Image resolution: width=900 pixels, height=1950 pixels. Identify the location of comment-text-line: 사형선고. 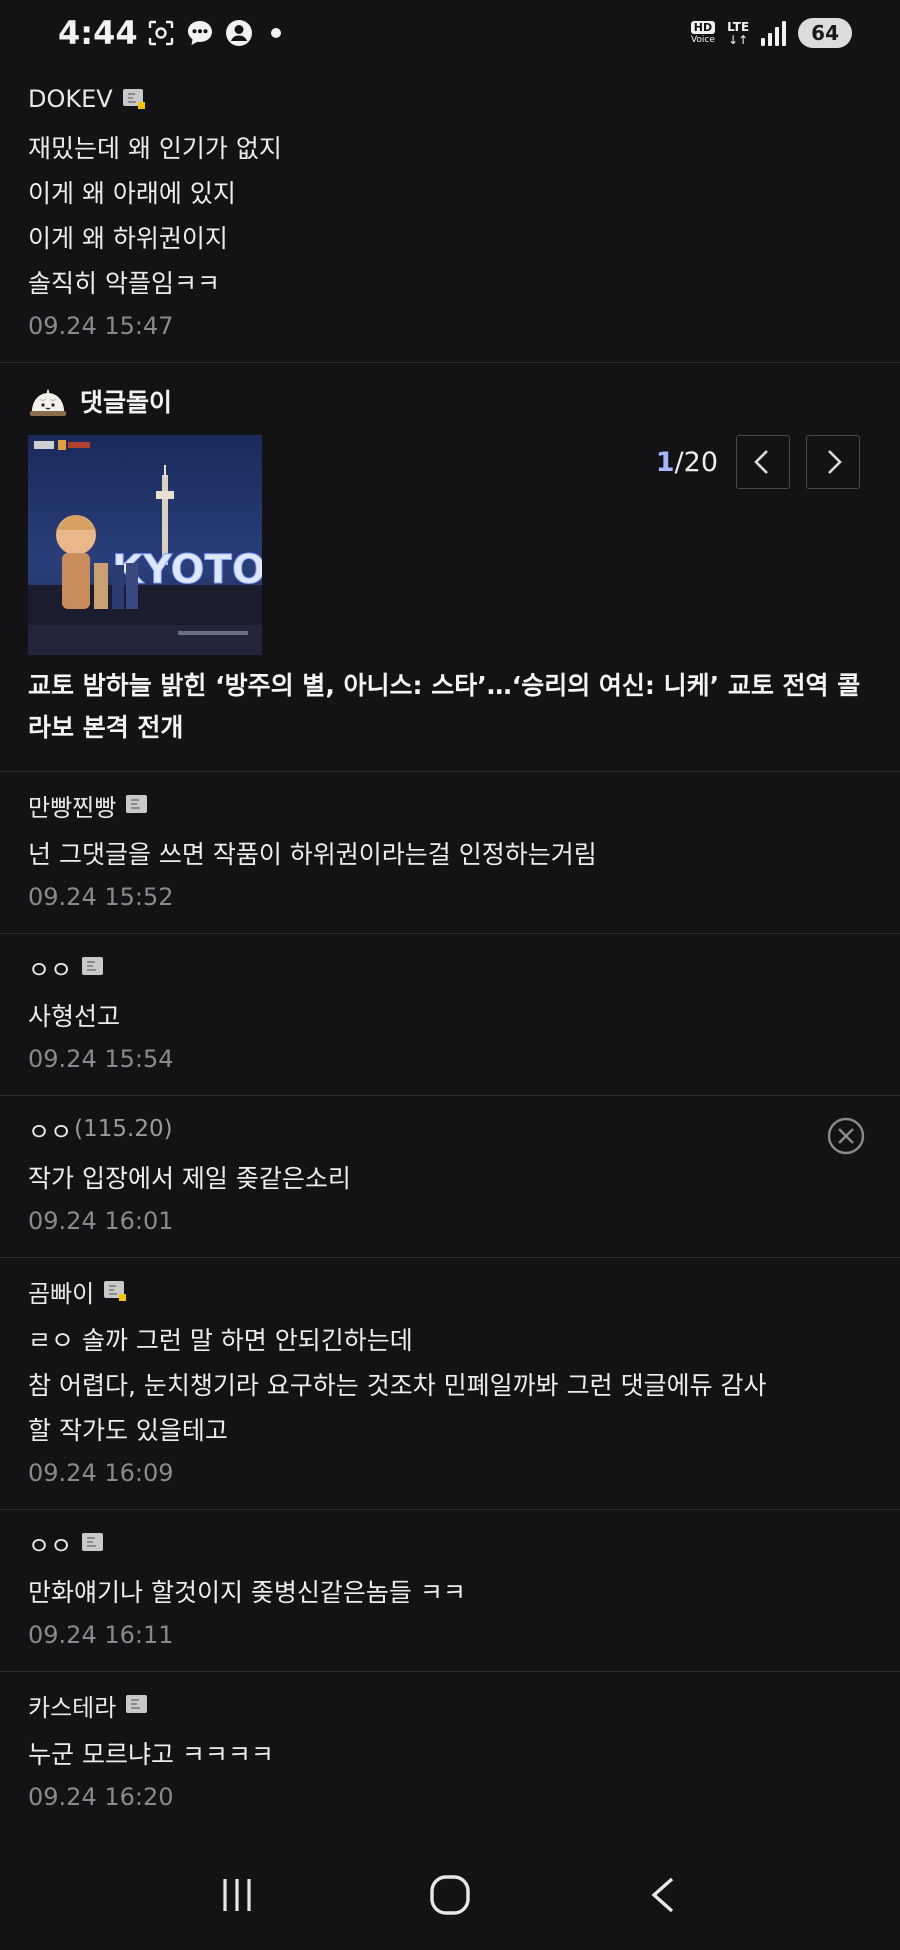
(74, 1016).